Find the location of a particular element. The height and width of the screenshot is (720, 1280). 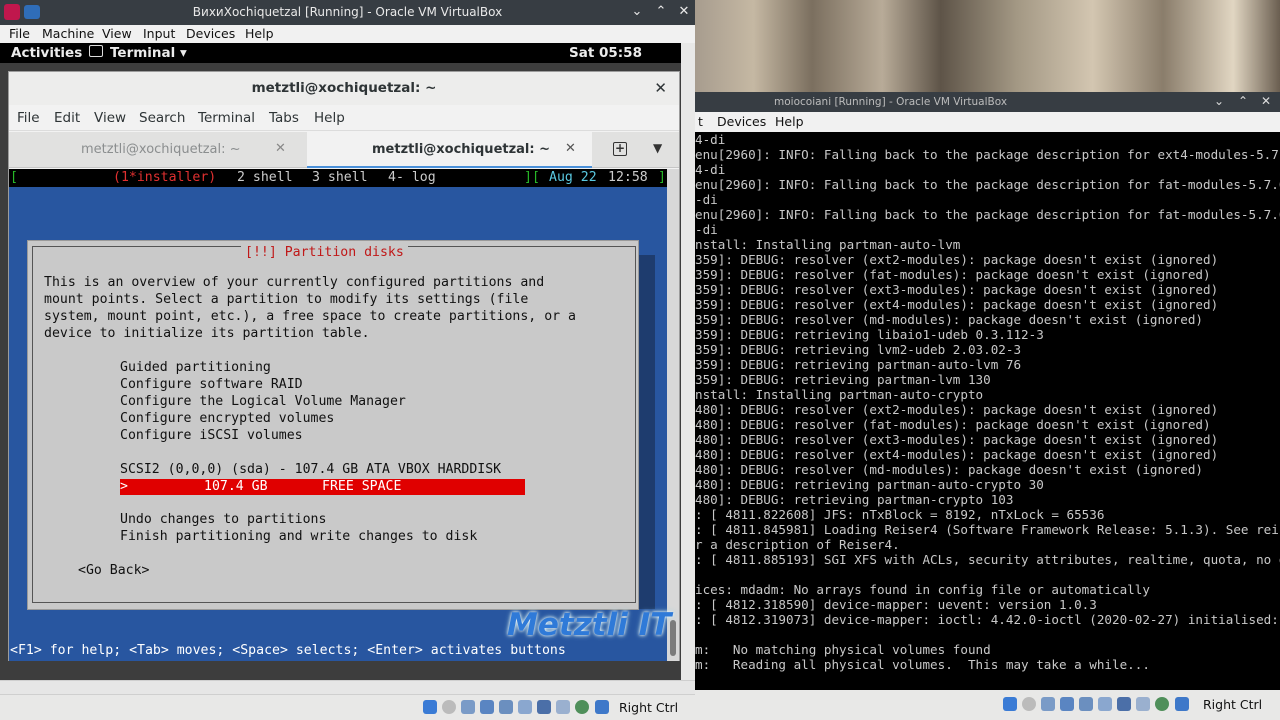

terminal-tab-2: metztli@xochiquetzal: ~ ✕ is located at coordinates (449, 150).